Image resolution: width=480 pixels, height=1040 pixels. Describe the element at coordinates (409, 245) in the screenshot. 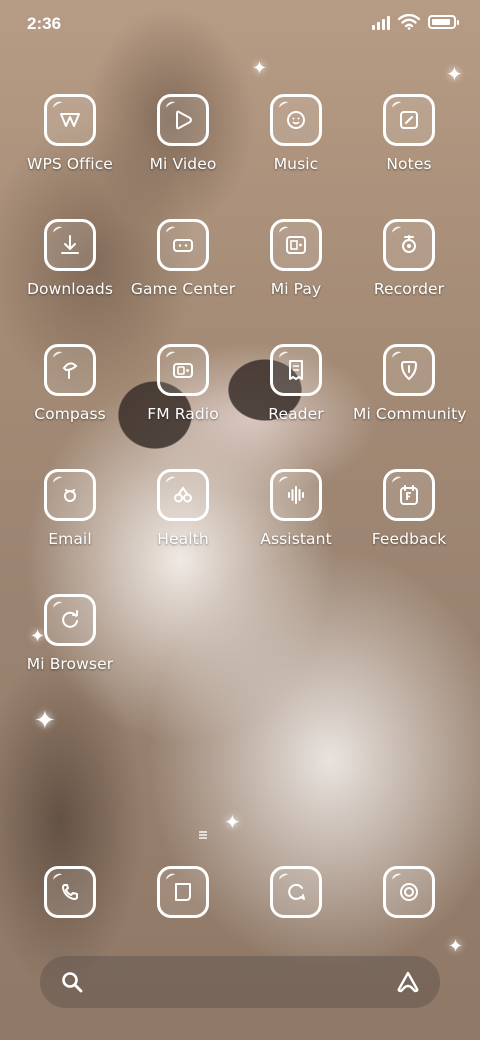

I see `recorder-icon` at that location.